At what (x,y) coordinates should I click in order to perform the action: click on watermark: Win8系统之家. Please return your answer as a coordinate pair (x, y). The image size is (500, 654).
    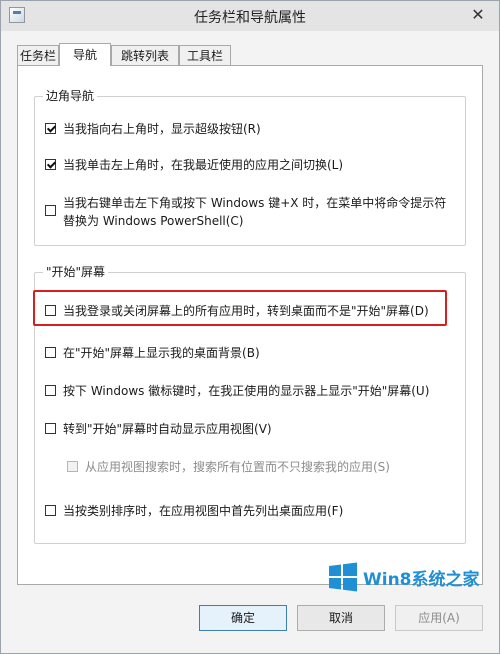
    Looking at the image, I should click on (408, 577).